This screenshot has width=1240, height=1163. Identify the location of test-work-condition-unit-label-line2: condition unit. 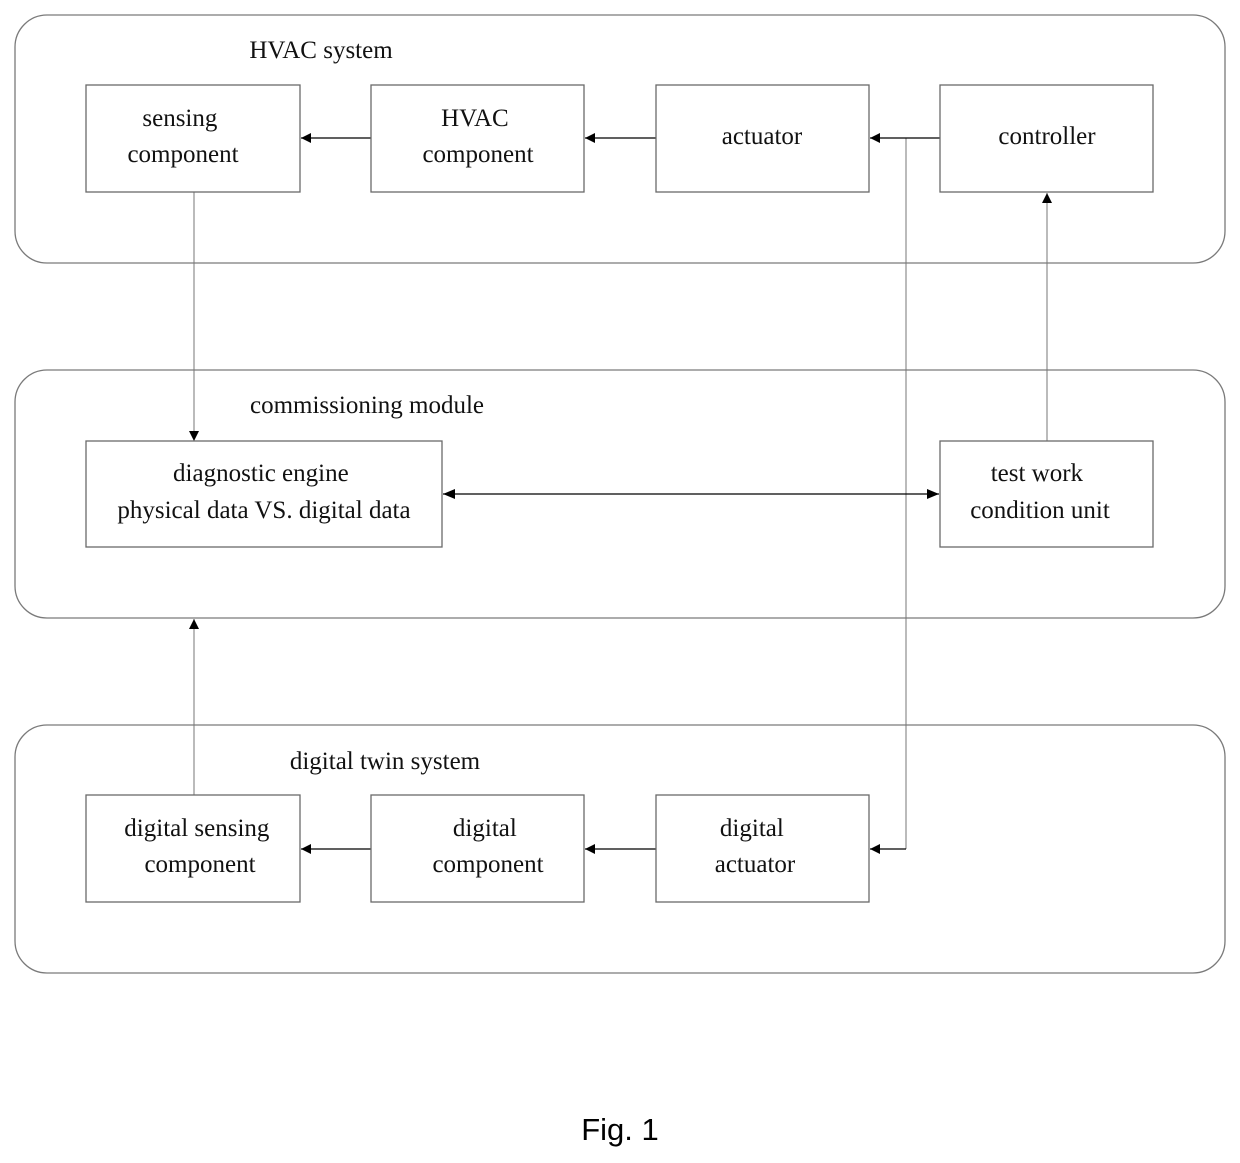
(1040, 510).